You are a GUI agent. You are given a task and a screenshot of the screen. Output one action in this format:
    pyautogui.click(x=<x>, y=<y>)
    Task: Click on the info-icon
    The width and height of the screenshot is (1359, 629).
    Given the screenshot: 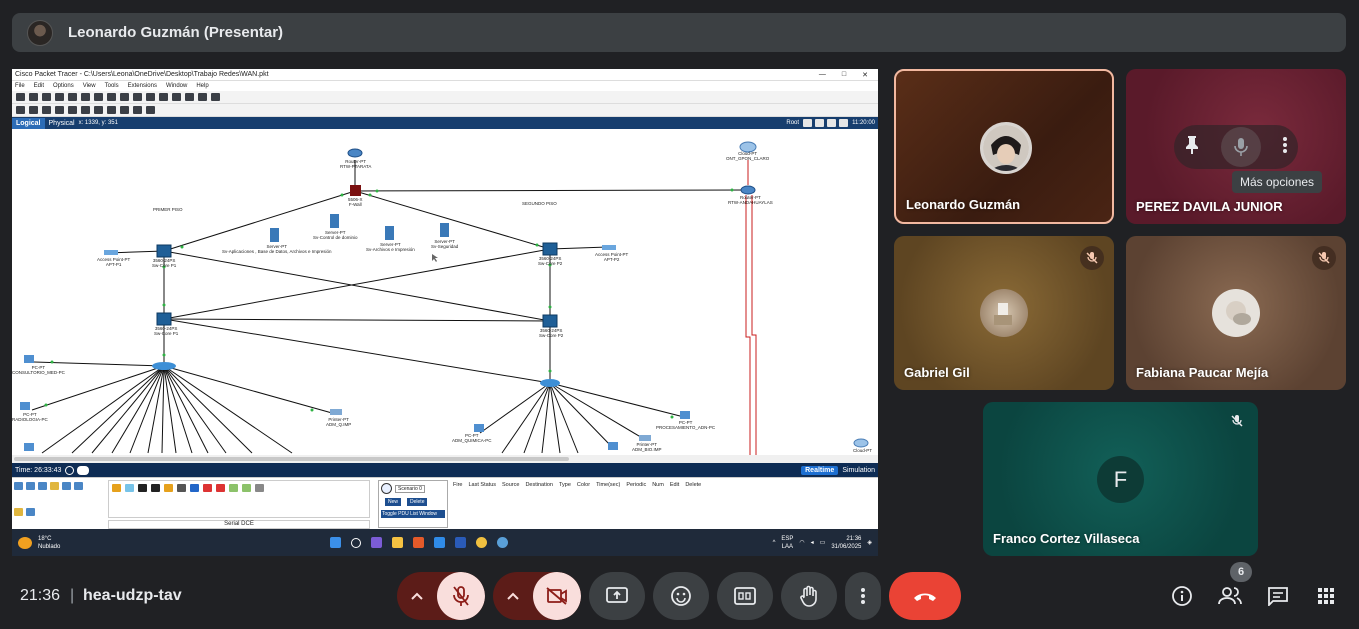 What is the action you would take?
    pyautogui.click(x=72, y=97)
    